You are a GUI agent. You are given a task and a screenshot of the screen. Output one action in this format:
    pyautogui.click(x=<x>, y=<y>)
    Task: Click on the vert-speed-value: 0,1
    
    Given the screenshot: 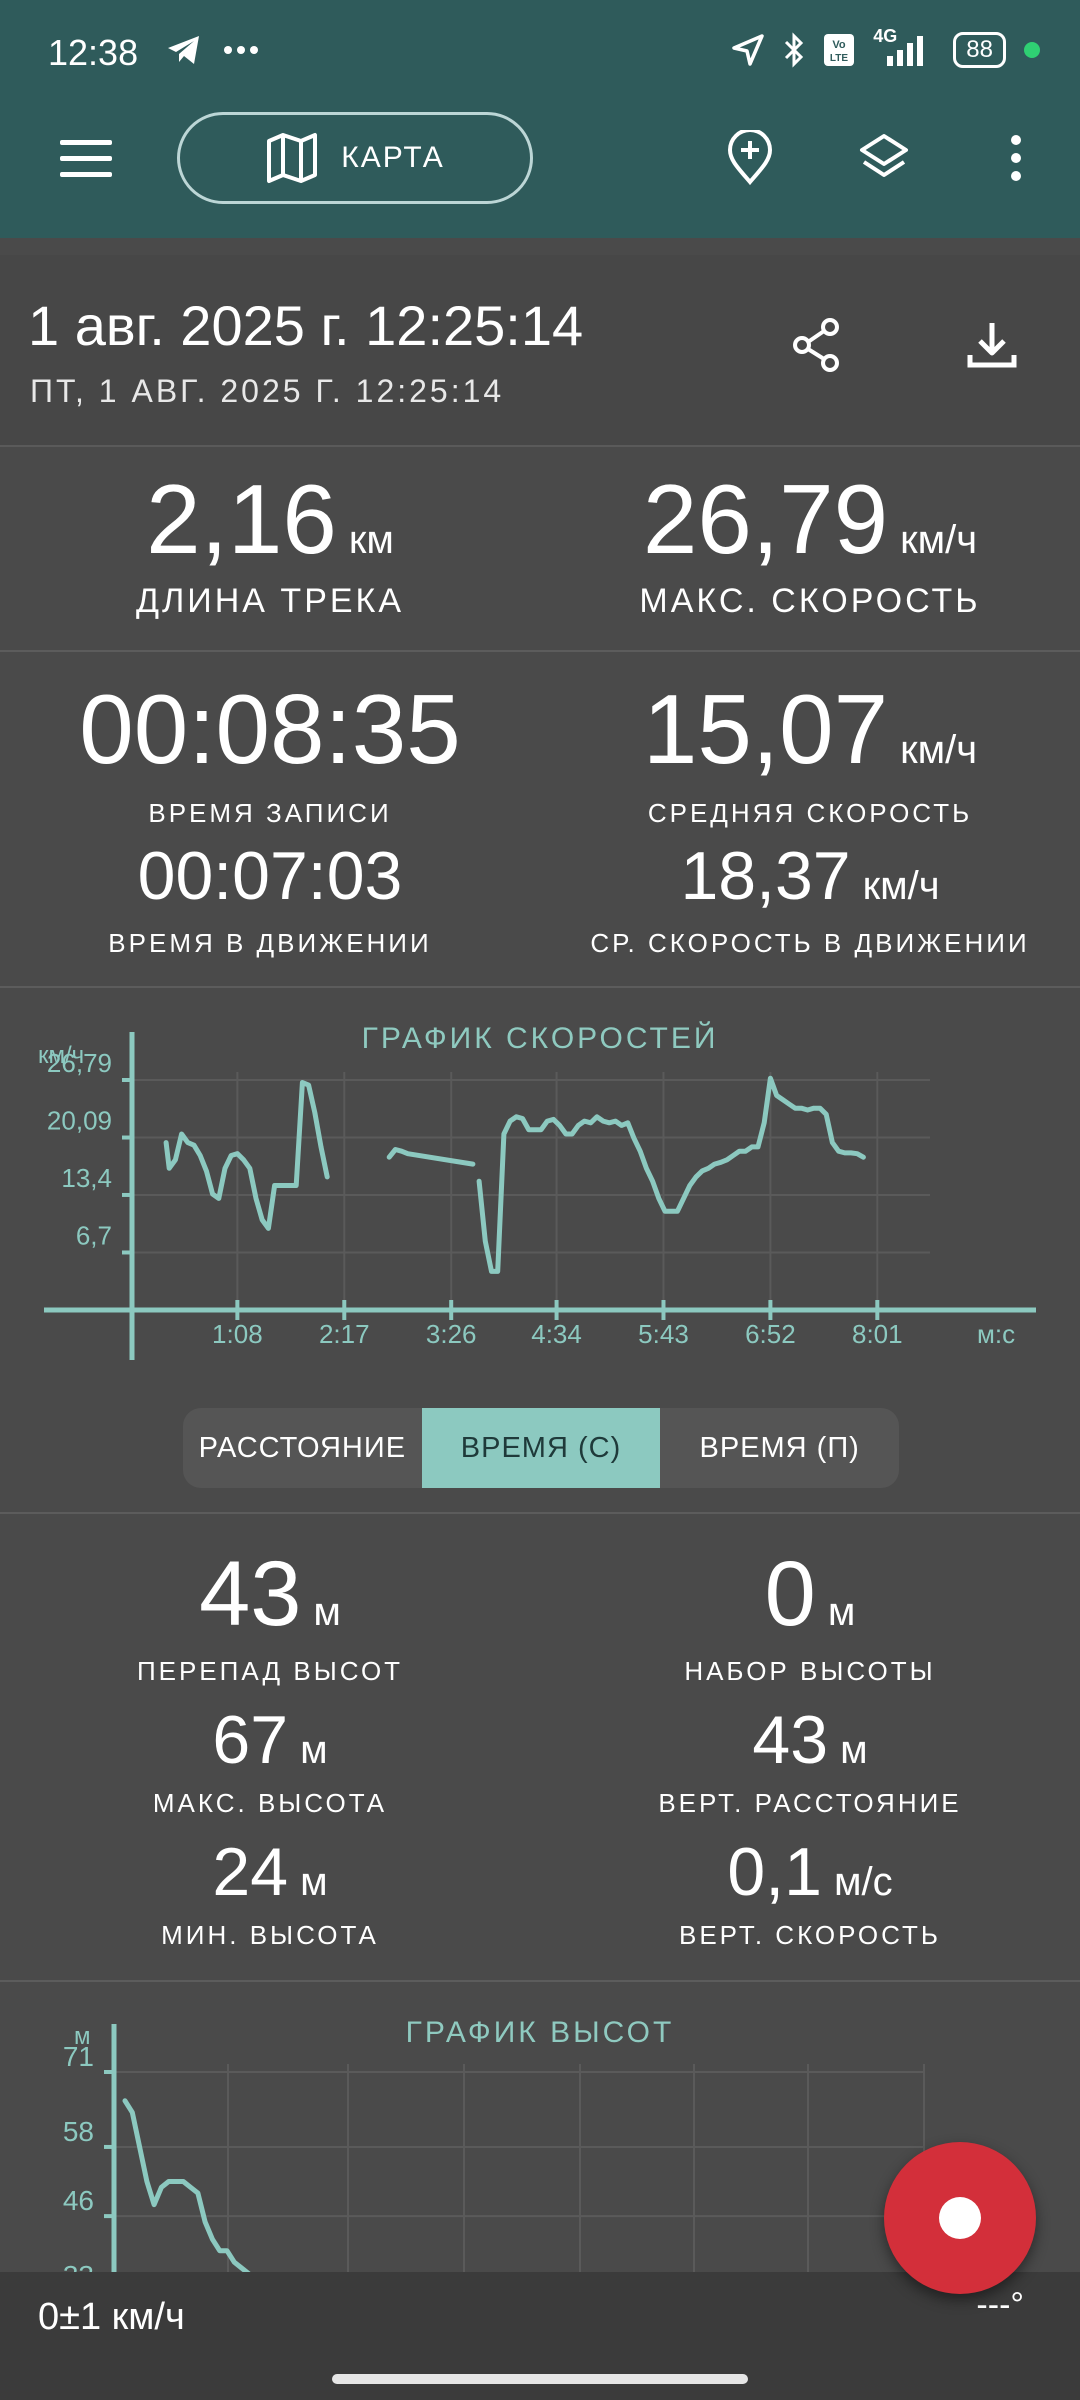 What is the action you would take?
    pyautogui.click(x=774, y=1872)
    